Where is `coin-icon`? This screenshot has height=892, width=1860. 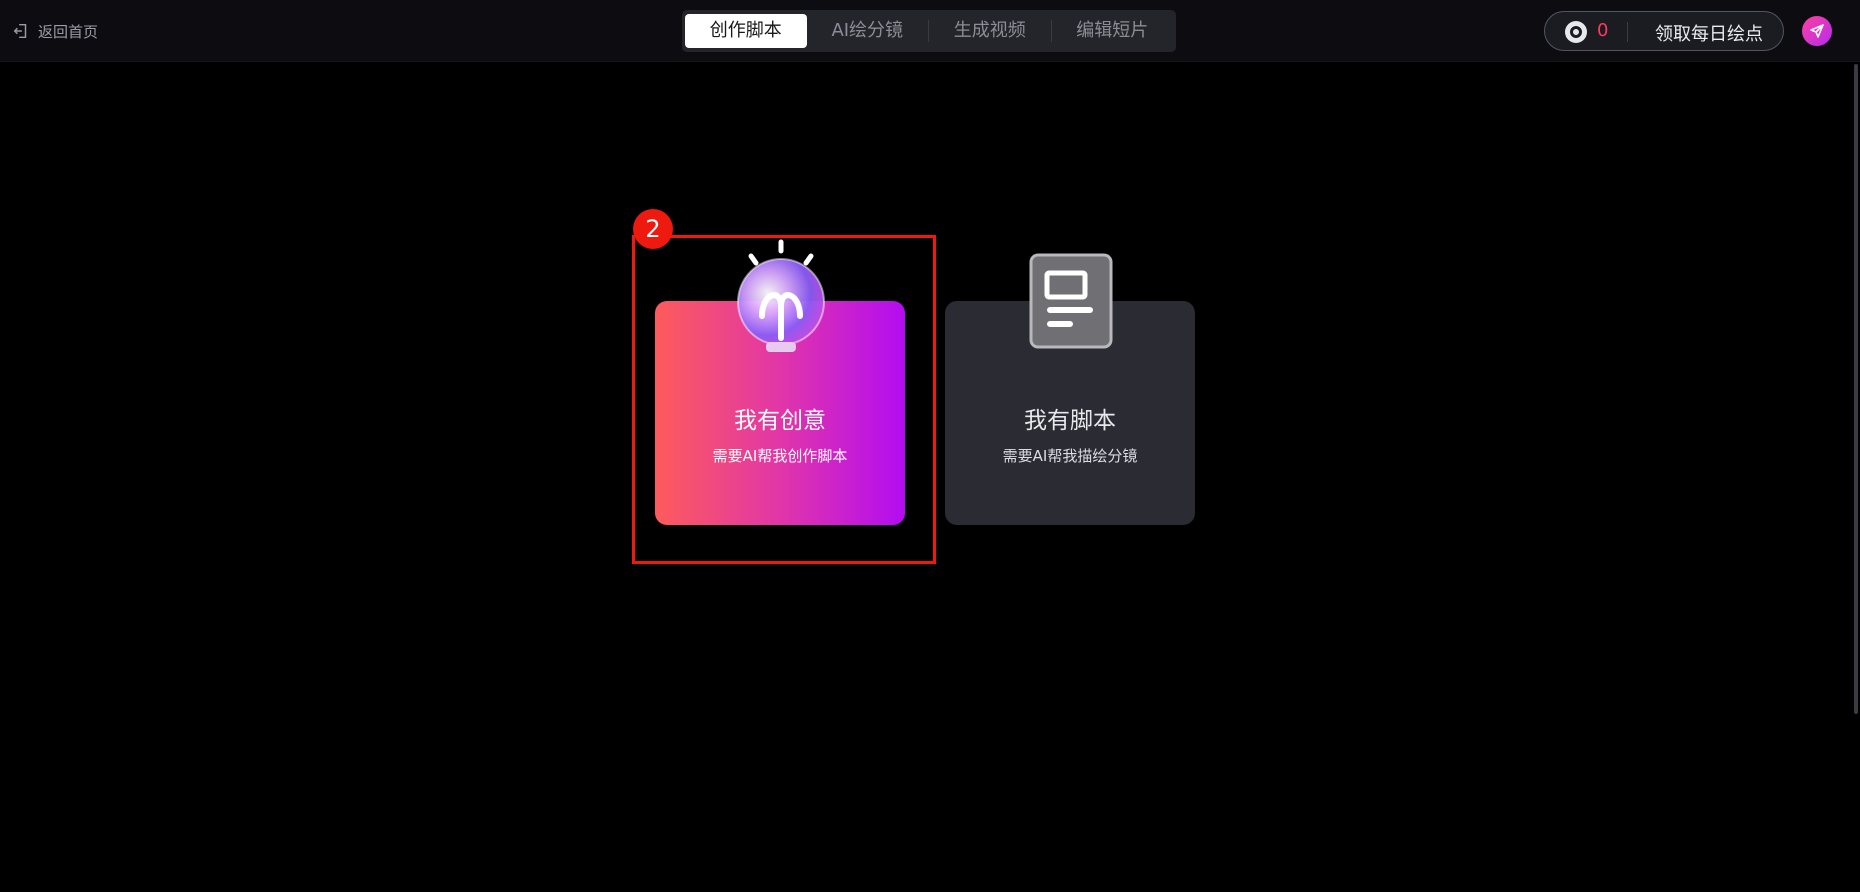
coin-icon is located at coordinates (1576, 32).